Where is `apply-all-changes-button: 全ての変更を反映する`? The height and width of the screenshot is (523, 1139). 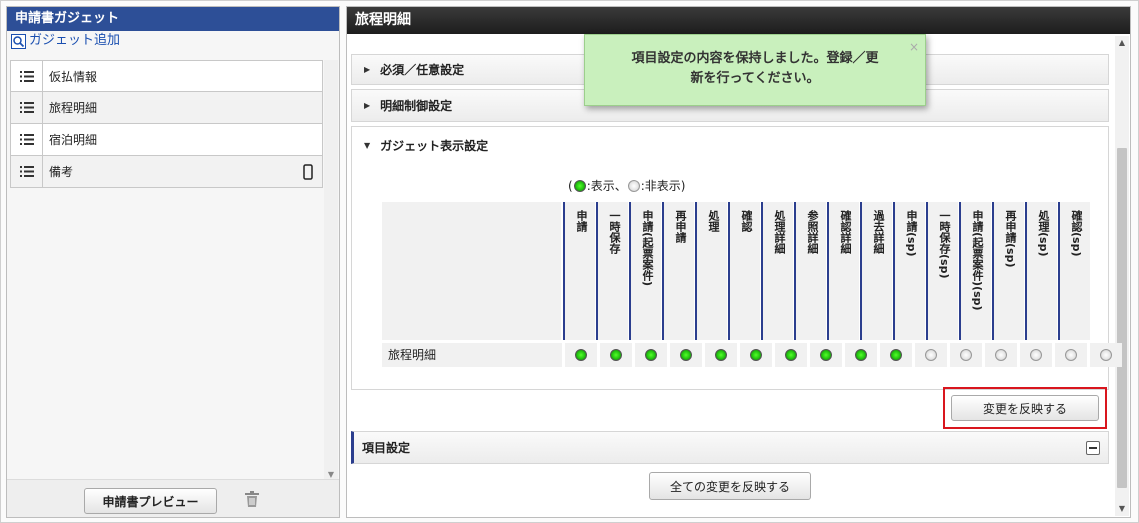 apply-all-changes-button: 全ての変更を反映する is located at coordinates (730, 486).